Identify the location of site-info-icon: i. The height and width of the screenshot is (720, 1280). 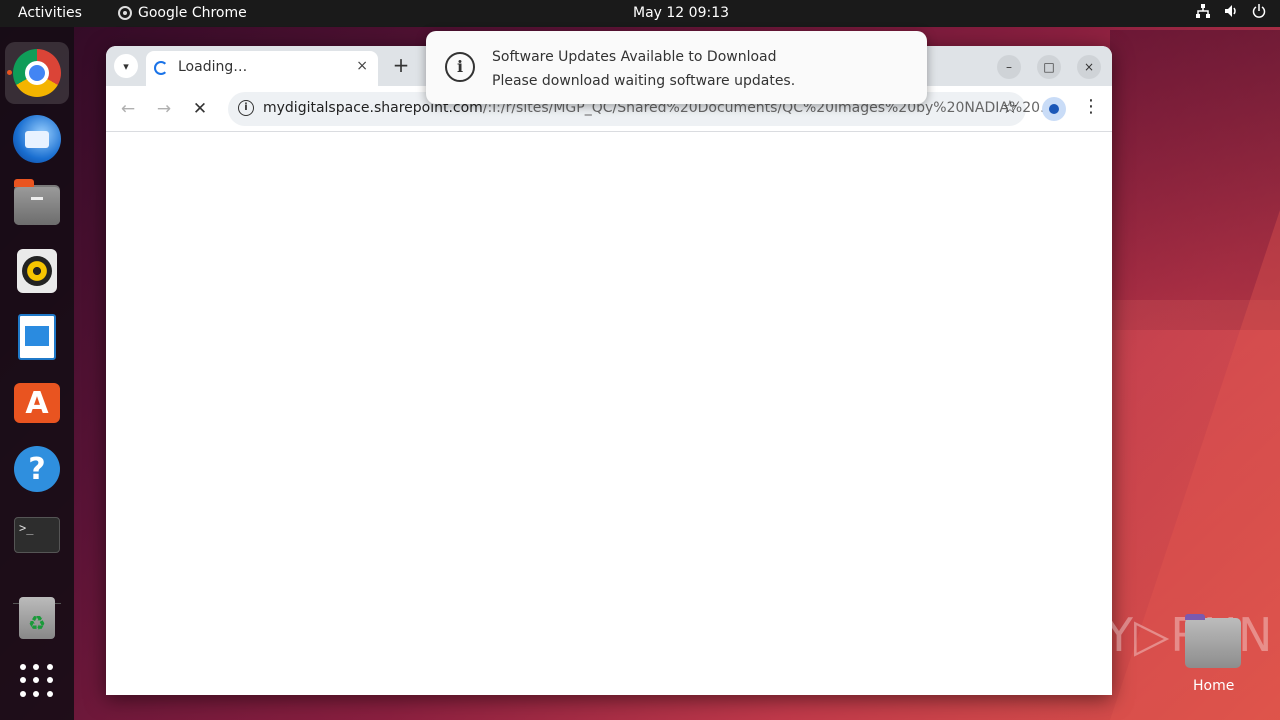
(246, 108).